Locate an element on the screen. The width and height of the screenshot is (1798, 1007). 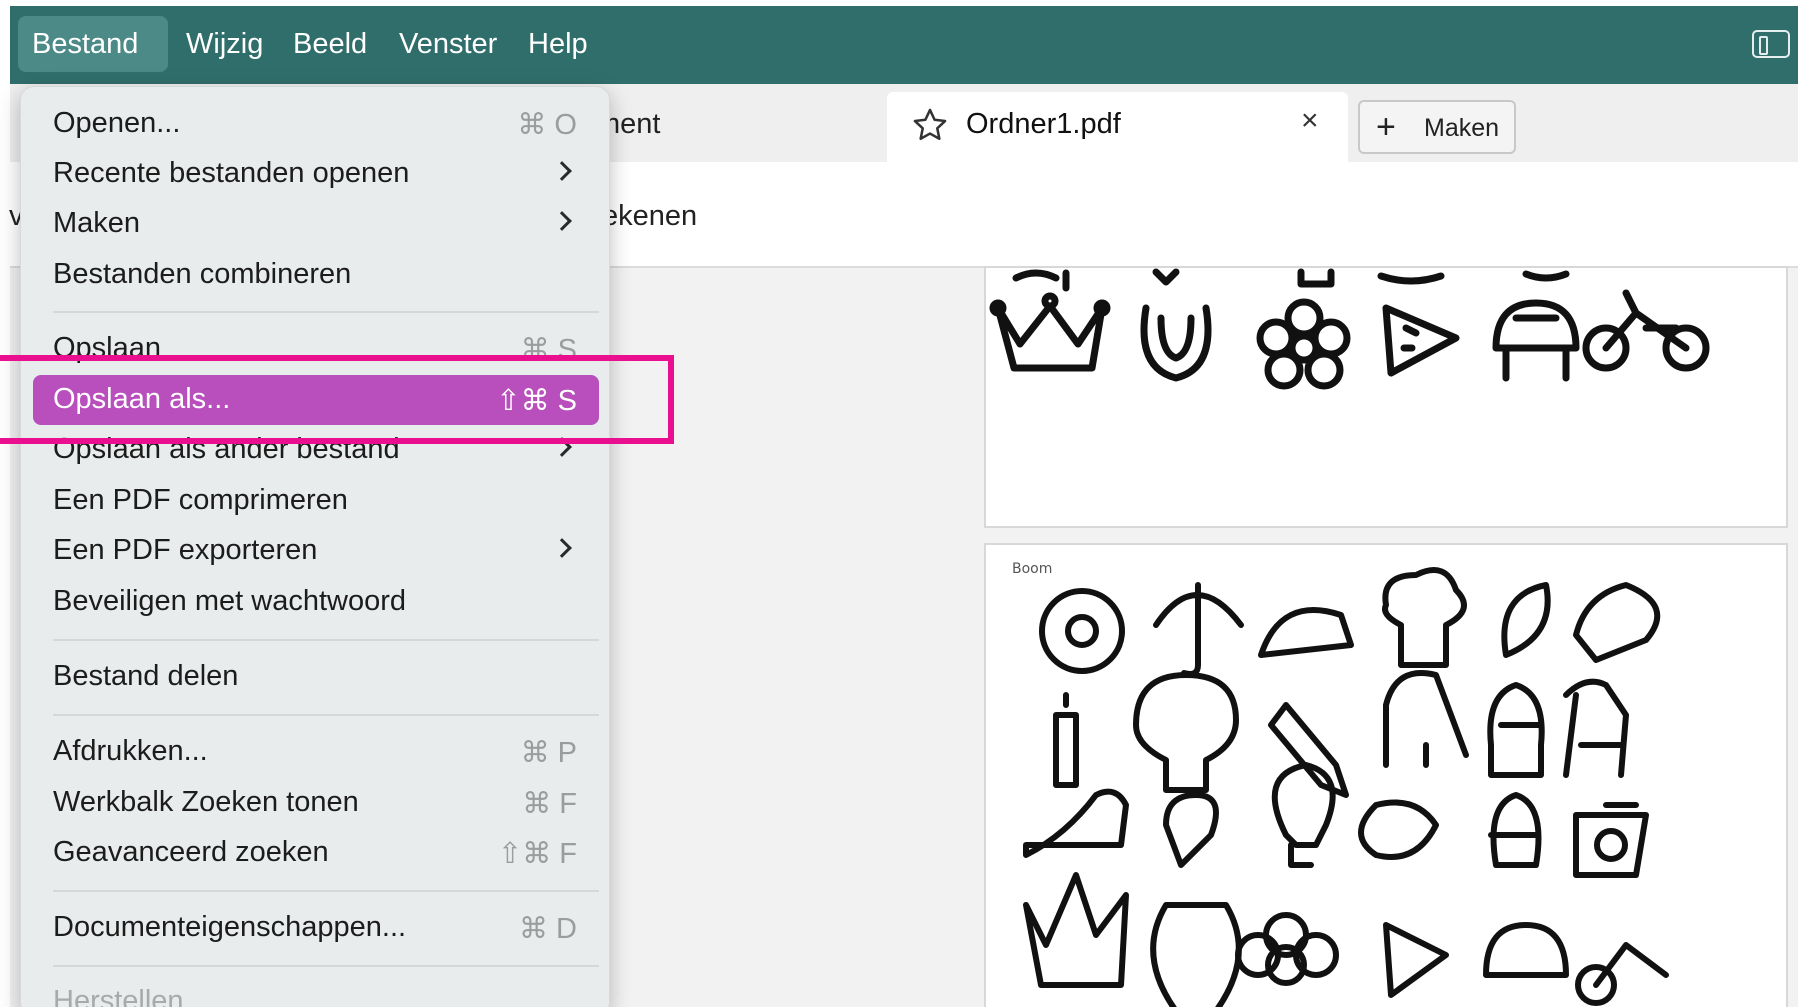
plus-icon: + is located at coordinates (1386, 127).